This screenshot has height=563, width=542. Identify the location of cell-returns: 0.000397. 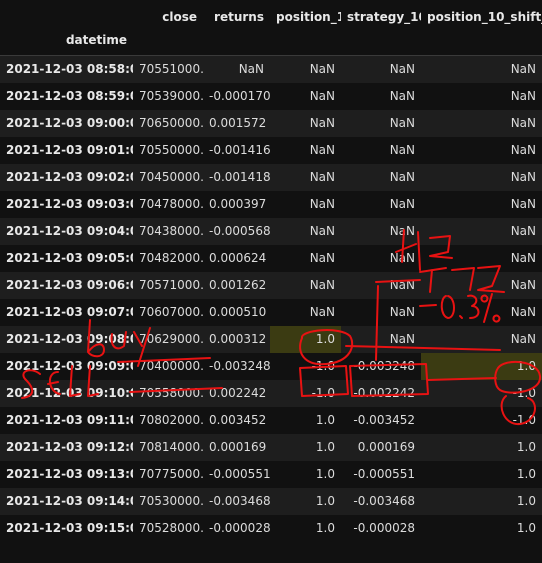
(238, 204).